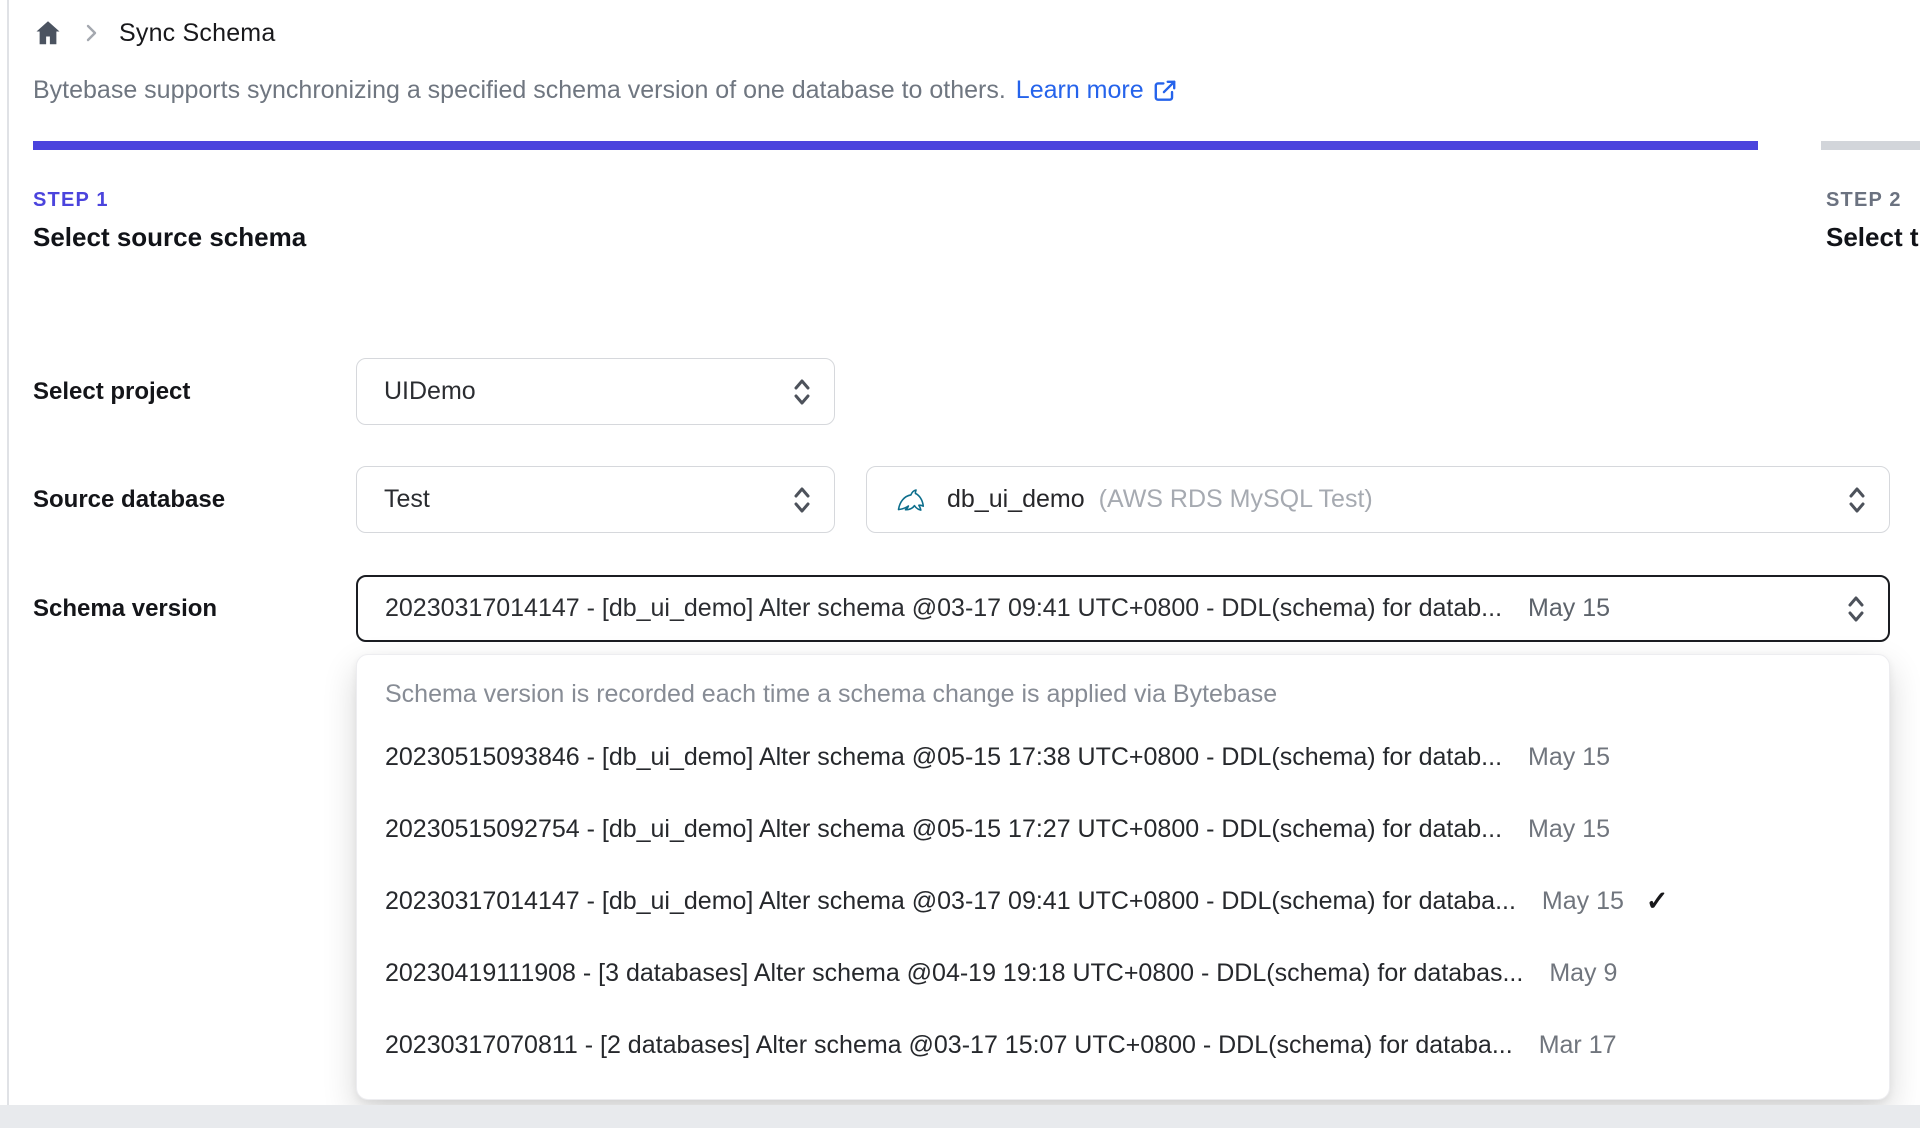  What do you see at coordinates (595, 391) in the screenshot?
I see `project-select: UIDemo` at bounding box center [595, 391].